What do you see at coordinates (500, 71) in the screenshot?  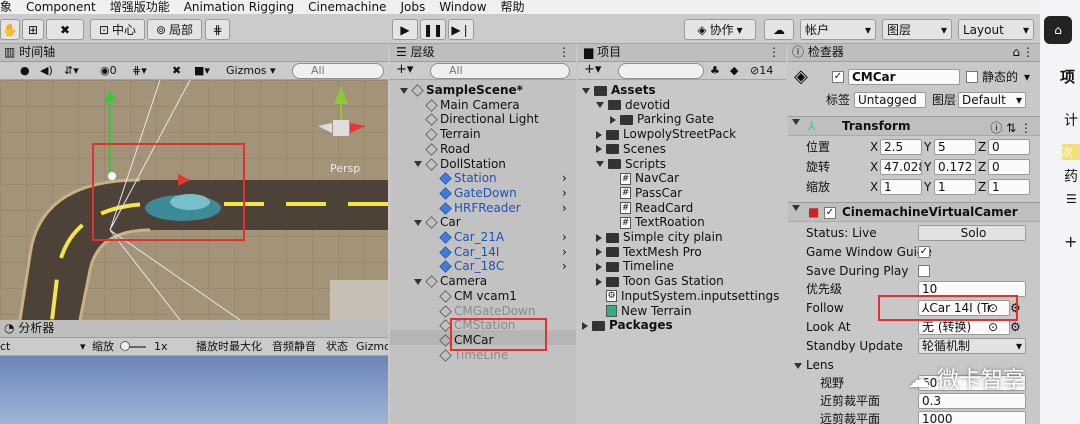 I see `hierarchy-search-input: All` at bounding box center [500, 71].